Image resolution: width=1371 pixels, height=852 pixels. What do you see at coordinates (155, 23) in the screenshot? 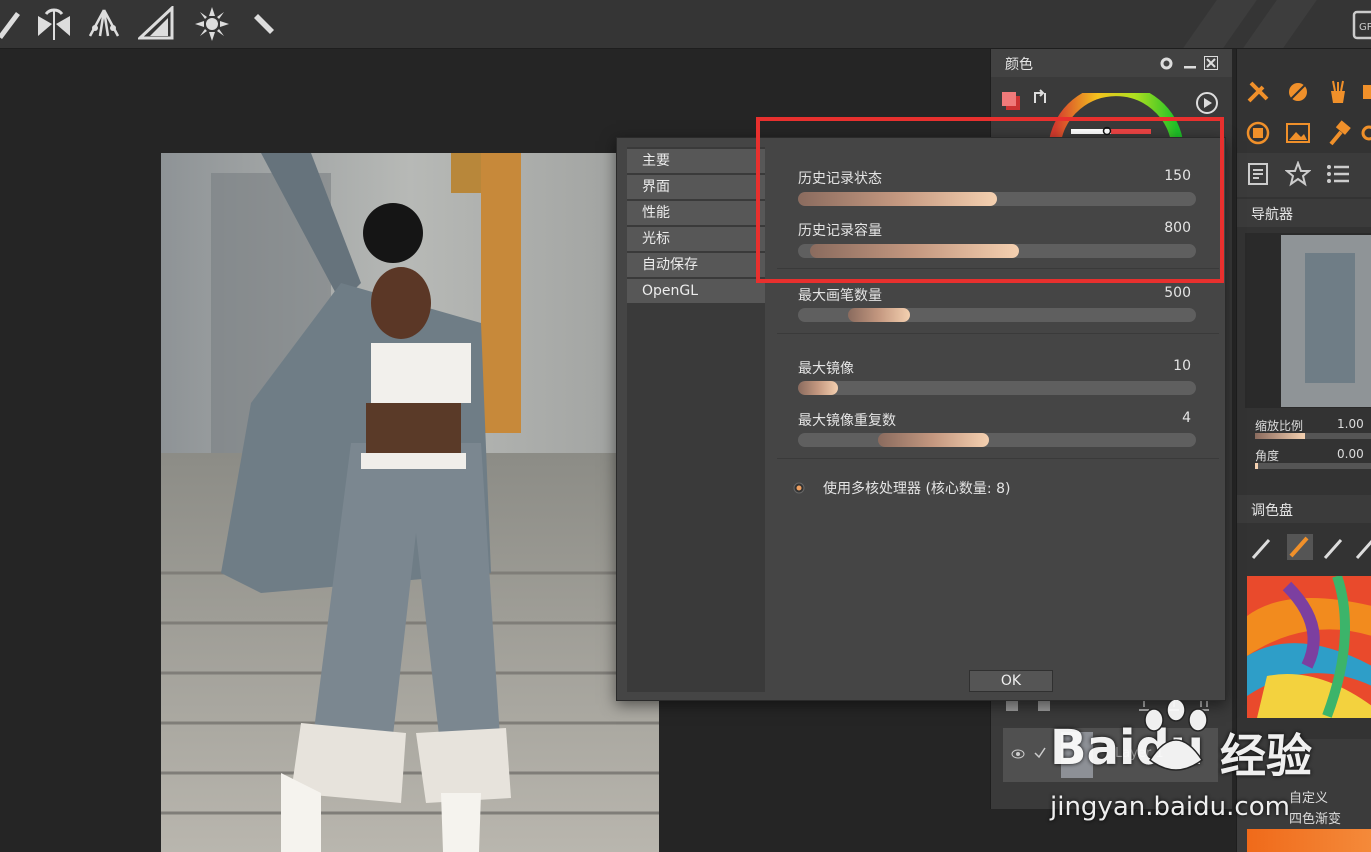
I see `ruler-triangle-icon` at bounding box center [155, 23].